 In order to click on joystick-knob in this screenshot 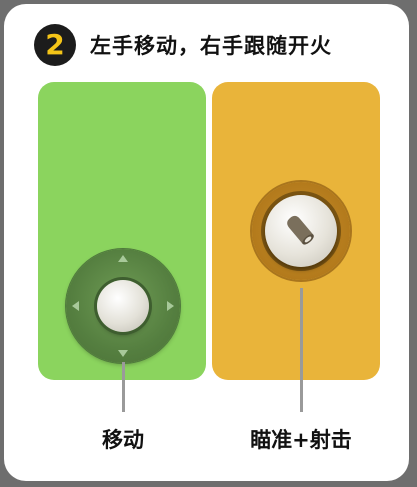, I will do `click(123, 306)`.